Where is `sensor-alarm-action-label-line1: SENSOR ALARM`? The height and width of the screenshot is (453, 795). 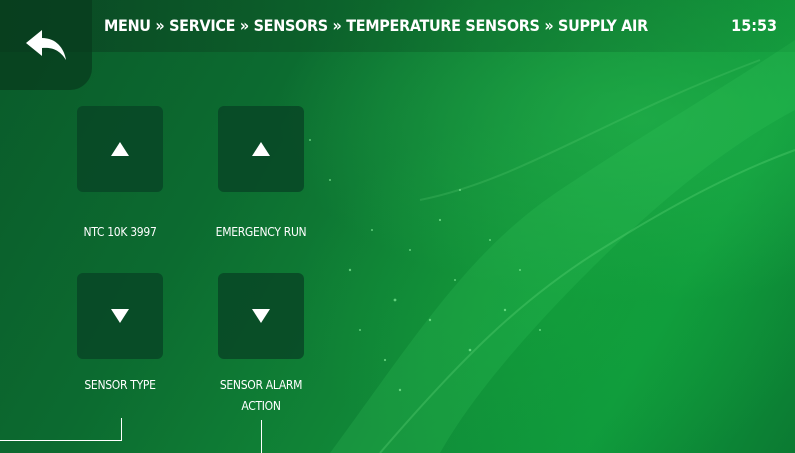
sensor-alarm-action-label-line1: SENSOR ALARM is located at coordinates (261, 385).